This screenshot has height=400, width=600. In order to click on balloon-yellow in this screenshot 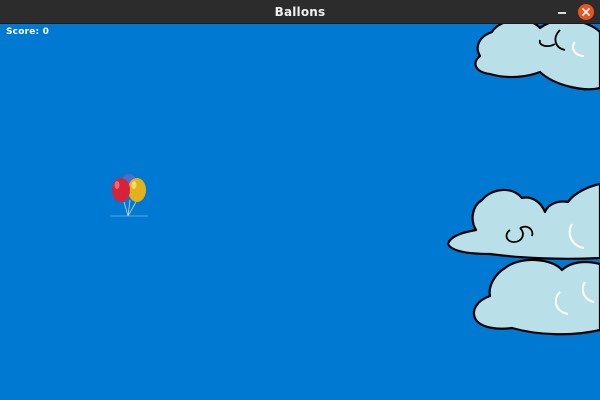, I will do `click(137, 190)`.